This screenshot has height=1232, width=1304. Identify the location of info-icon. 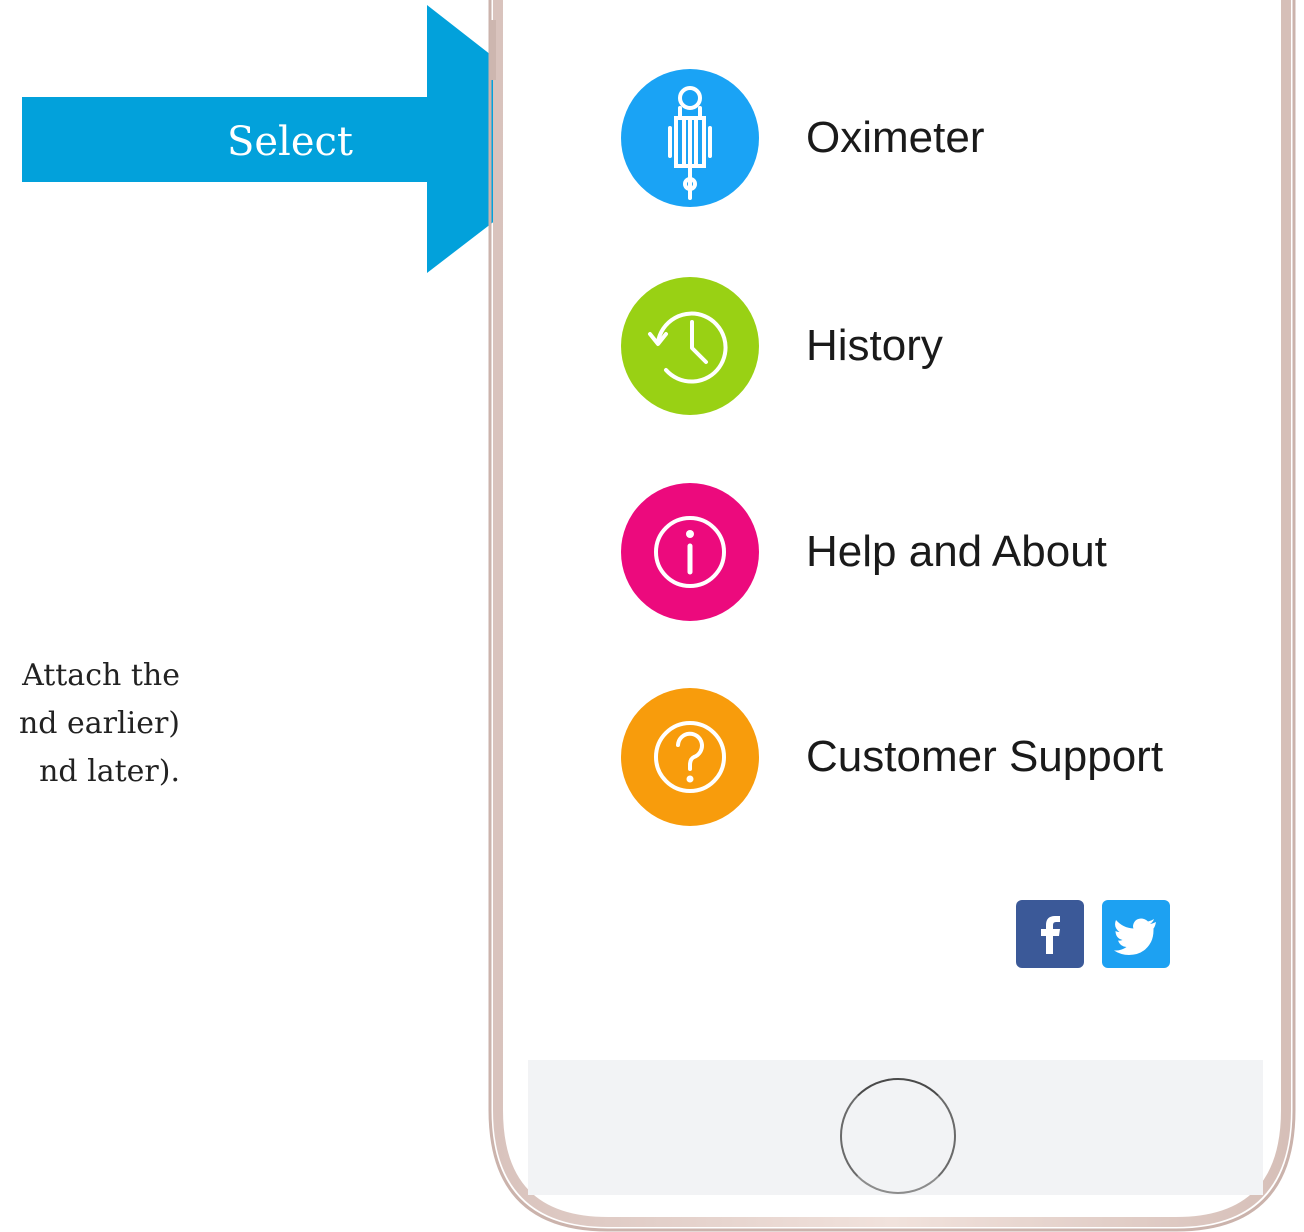
(690, 552).